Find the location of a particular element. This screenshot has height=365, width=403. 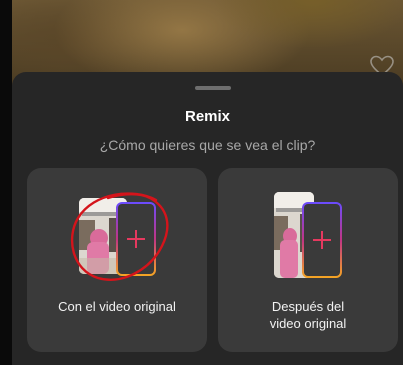

sheet-title: Remix is located at coordinates (207, 116).